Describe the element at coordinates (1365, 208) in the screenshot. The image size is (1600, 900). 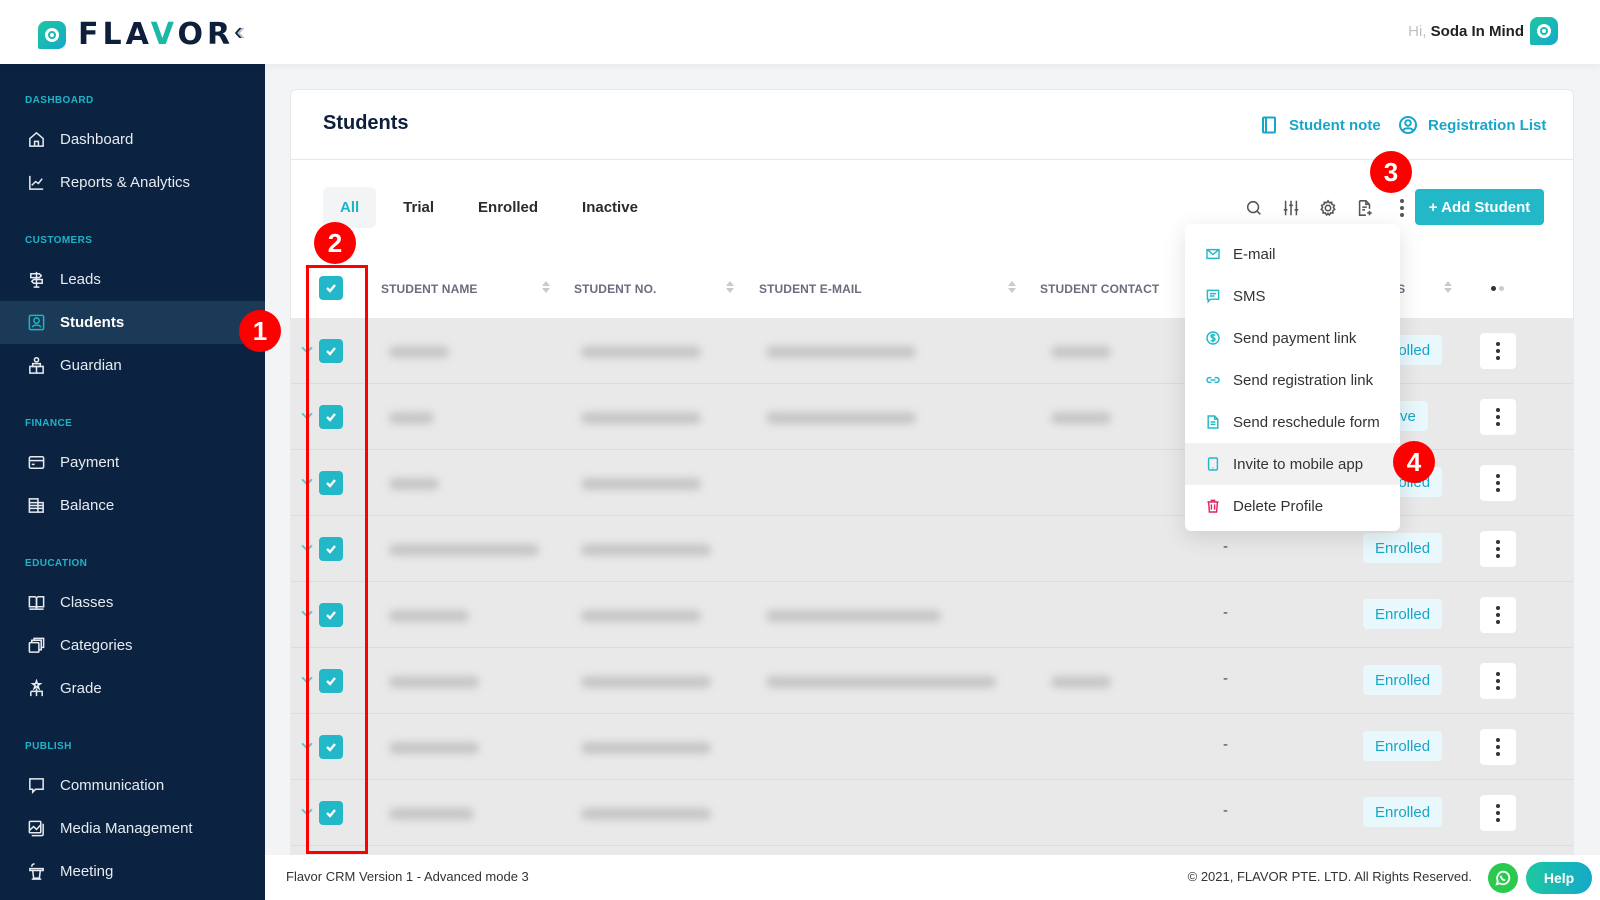
I see `file-add-icon` at that location.